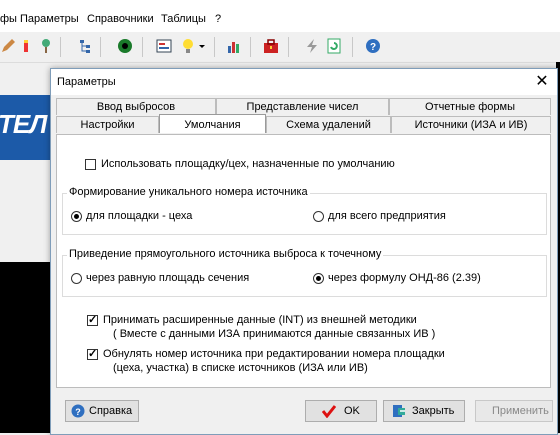 Image resolution: width=560 pixels, height=435 pixels. I want to click on lightning-icon, so click(312, 46).